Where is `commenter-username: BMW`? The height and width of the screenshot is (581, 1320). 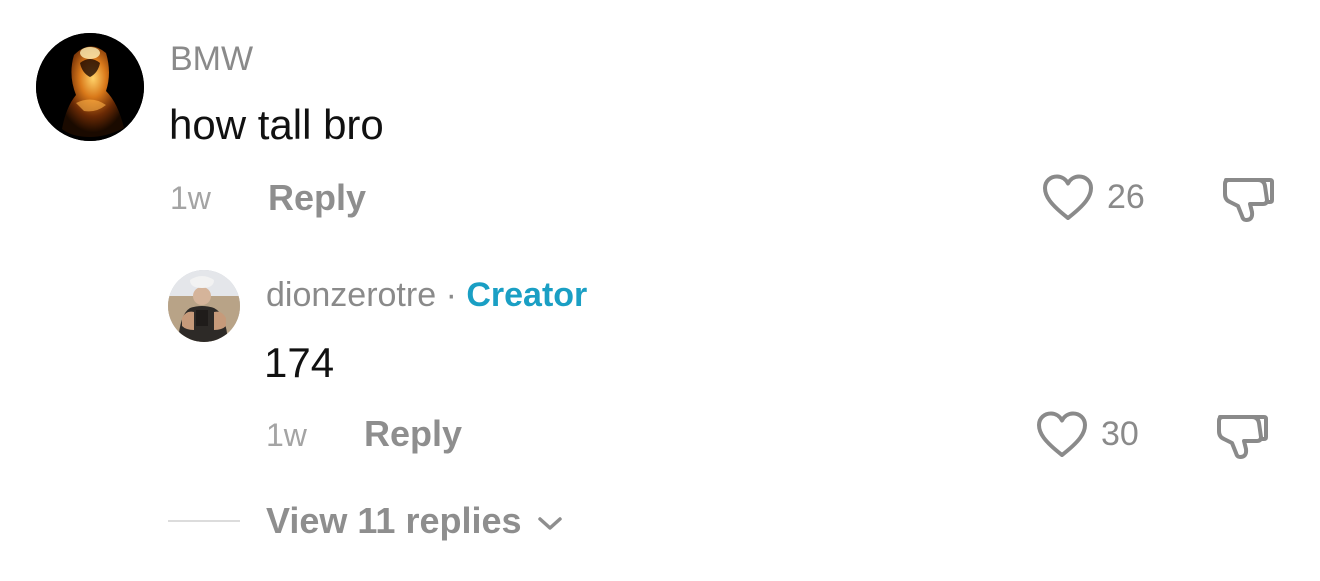
commenter-username: BMW is located at coordinates (211, 59).